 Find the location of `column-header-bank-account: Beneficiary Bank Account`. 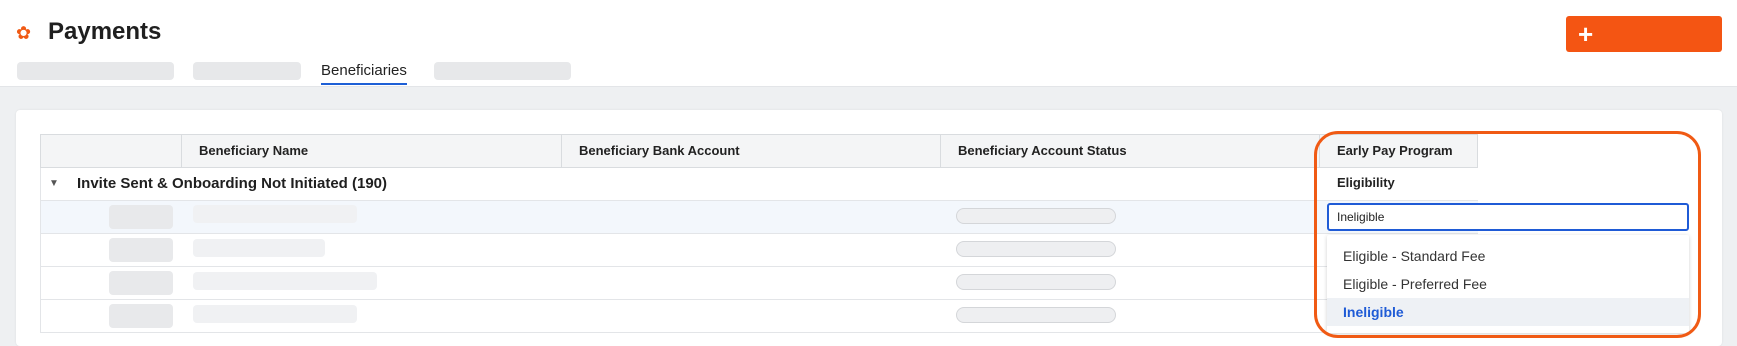

column-header-bank-account: Beneficiary Bank Account is located at coordinates (750, 151).